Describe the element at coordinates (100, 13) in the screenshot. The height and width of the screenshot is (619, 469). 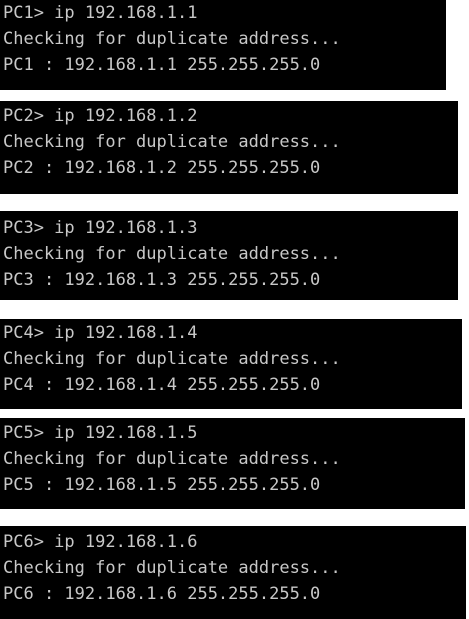
I see `command-line: PC1> ip 192.168.1.1` at that location.